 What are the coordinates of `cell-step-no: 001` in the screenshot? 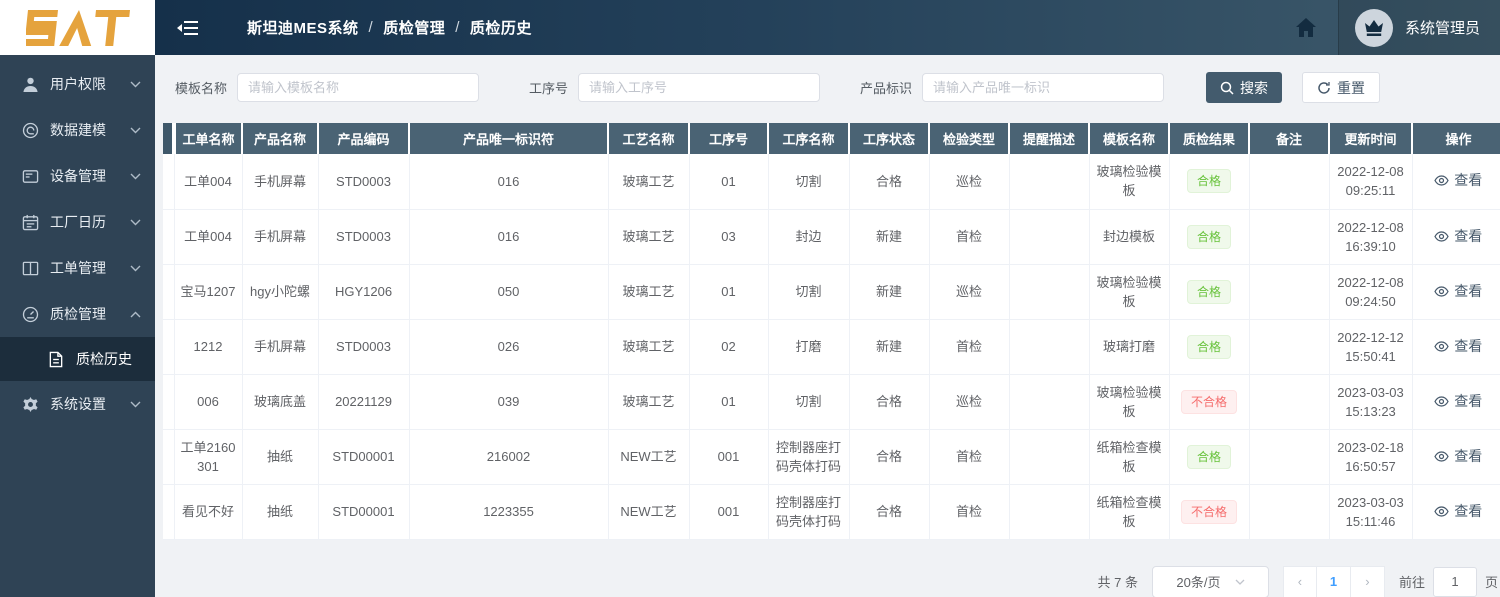 It's located at (729, 457).